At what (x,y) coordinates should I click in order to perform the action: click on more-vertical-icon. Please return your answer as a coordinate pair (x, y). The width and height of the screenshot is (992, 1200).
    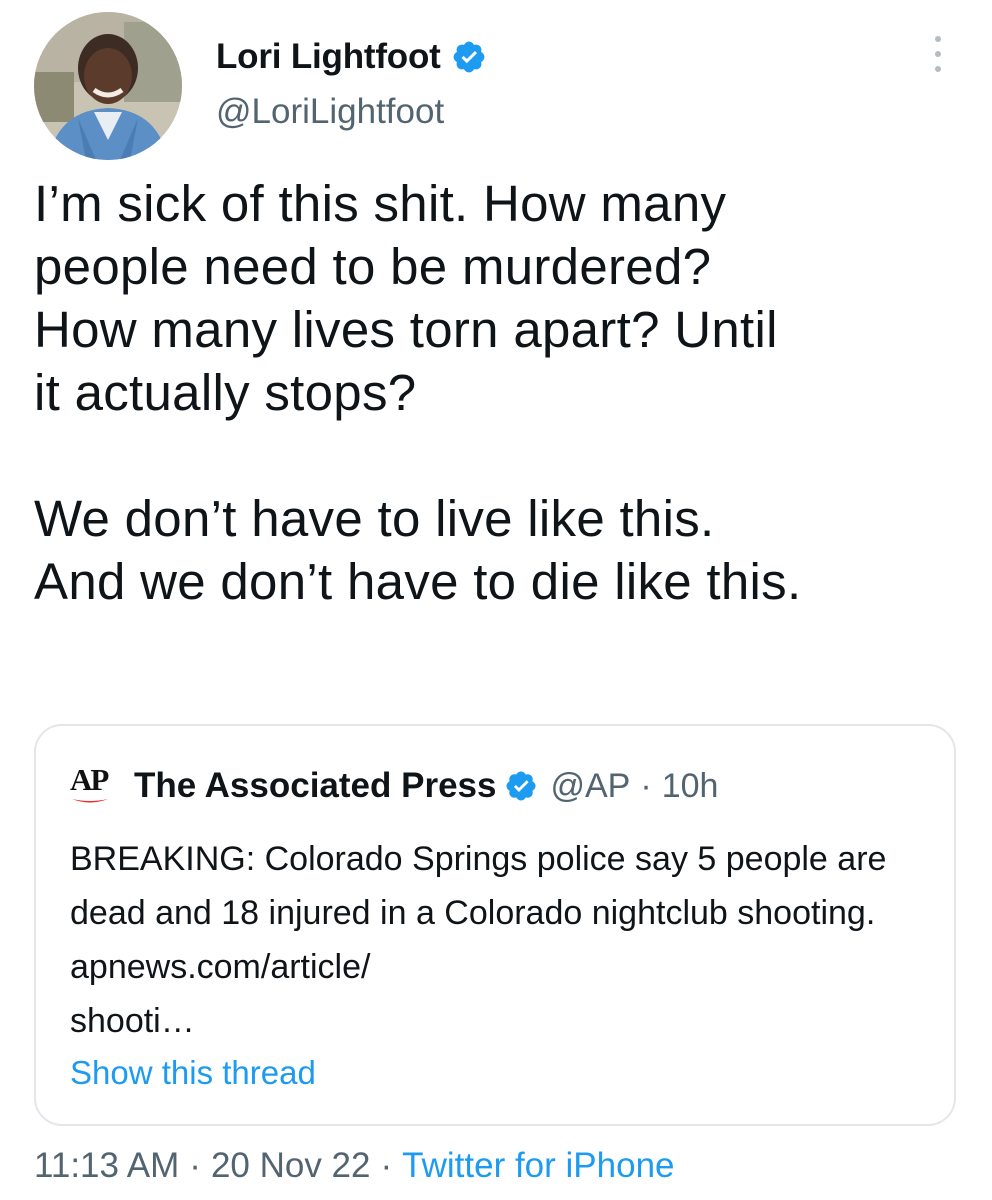
    Looking at the image, I should click on (938, 54).